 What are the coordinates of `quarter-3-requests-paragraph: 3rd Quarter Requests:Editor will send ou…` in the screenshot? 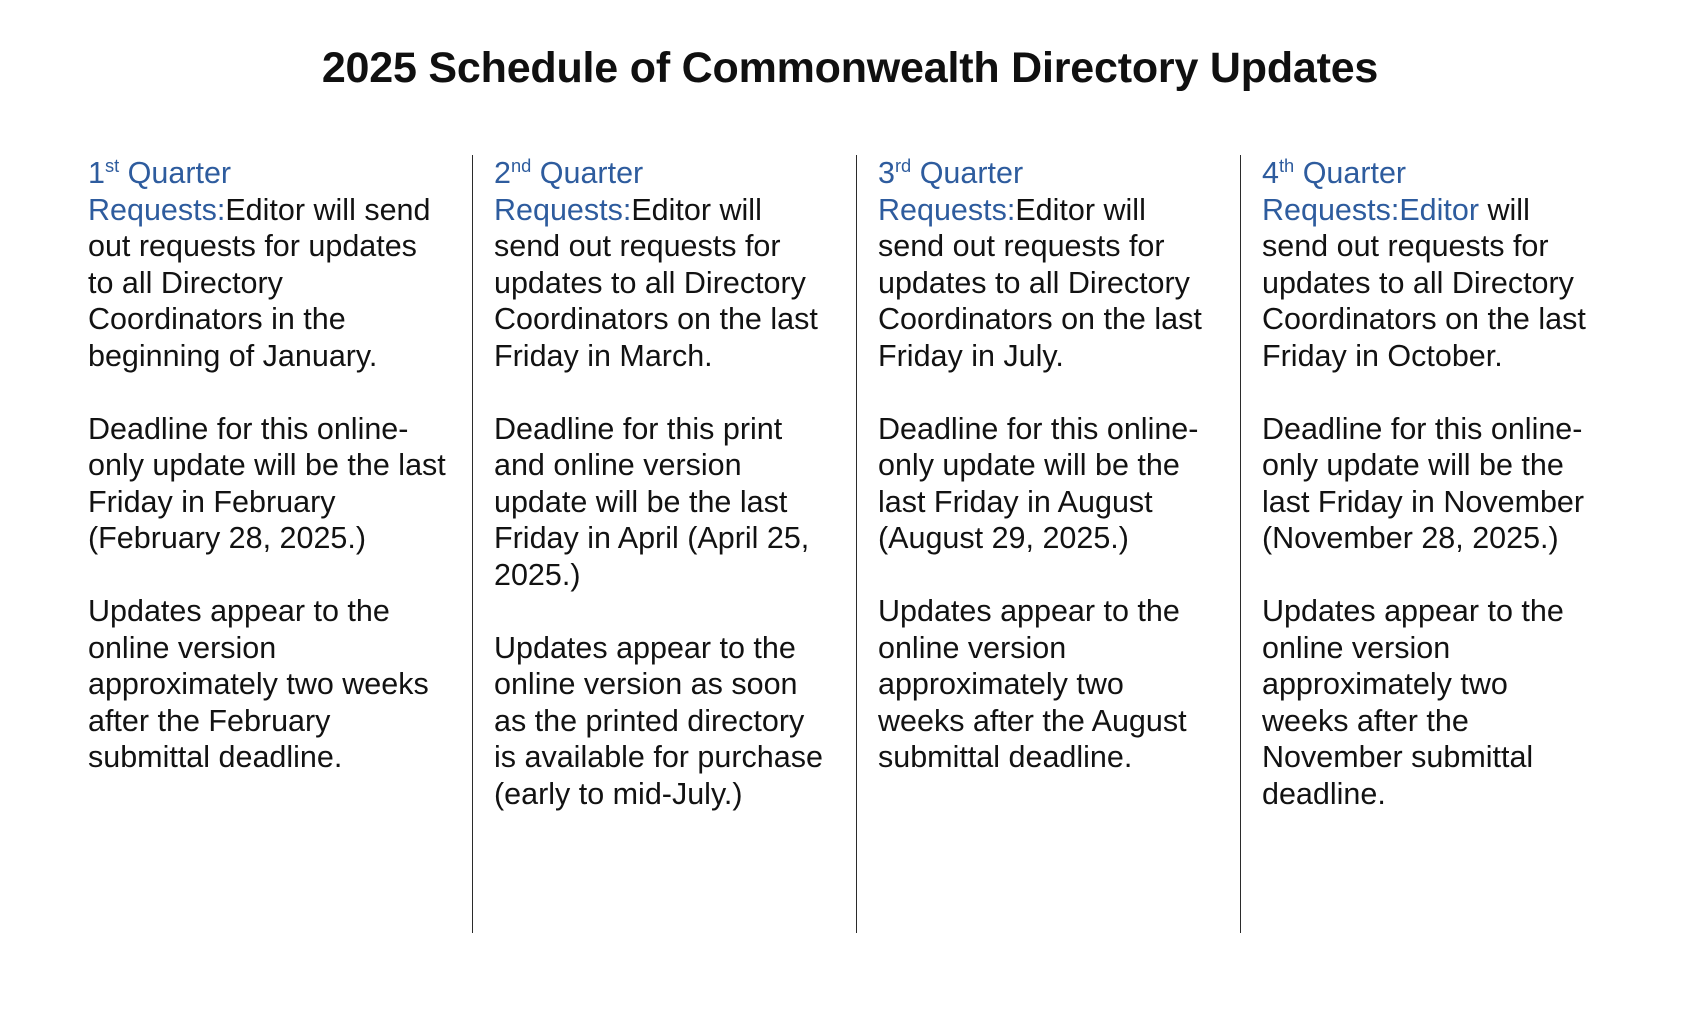 It's located at (1046, 264).